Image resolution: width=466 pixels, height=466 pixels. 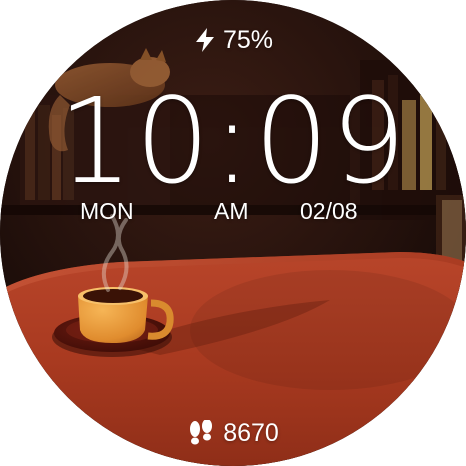 I want to click on am-pm-label: AM, so click(x=231, y=211).